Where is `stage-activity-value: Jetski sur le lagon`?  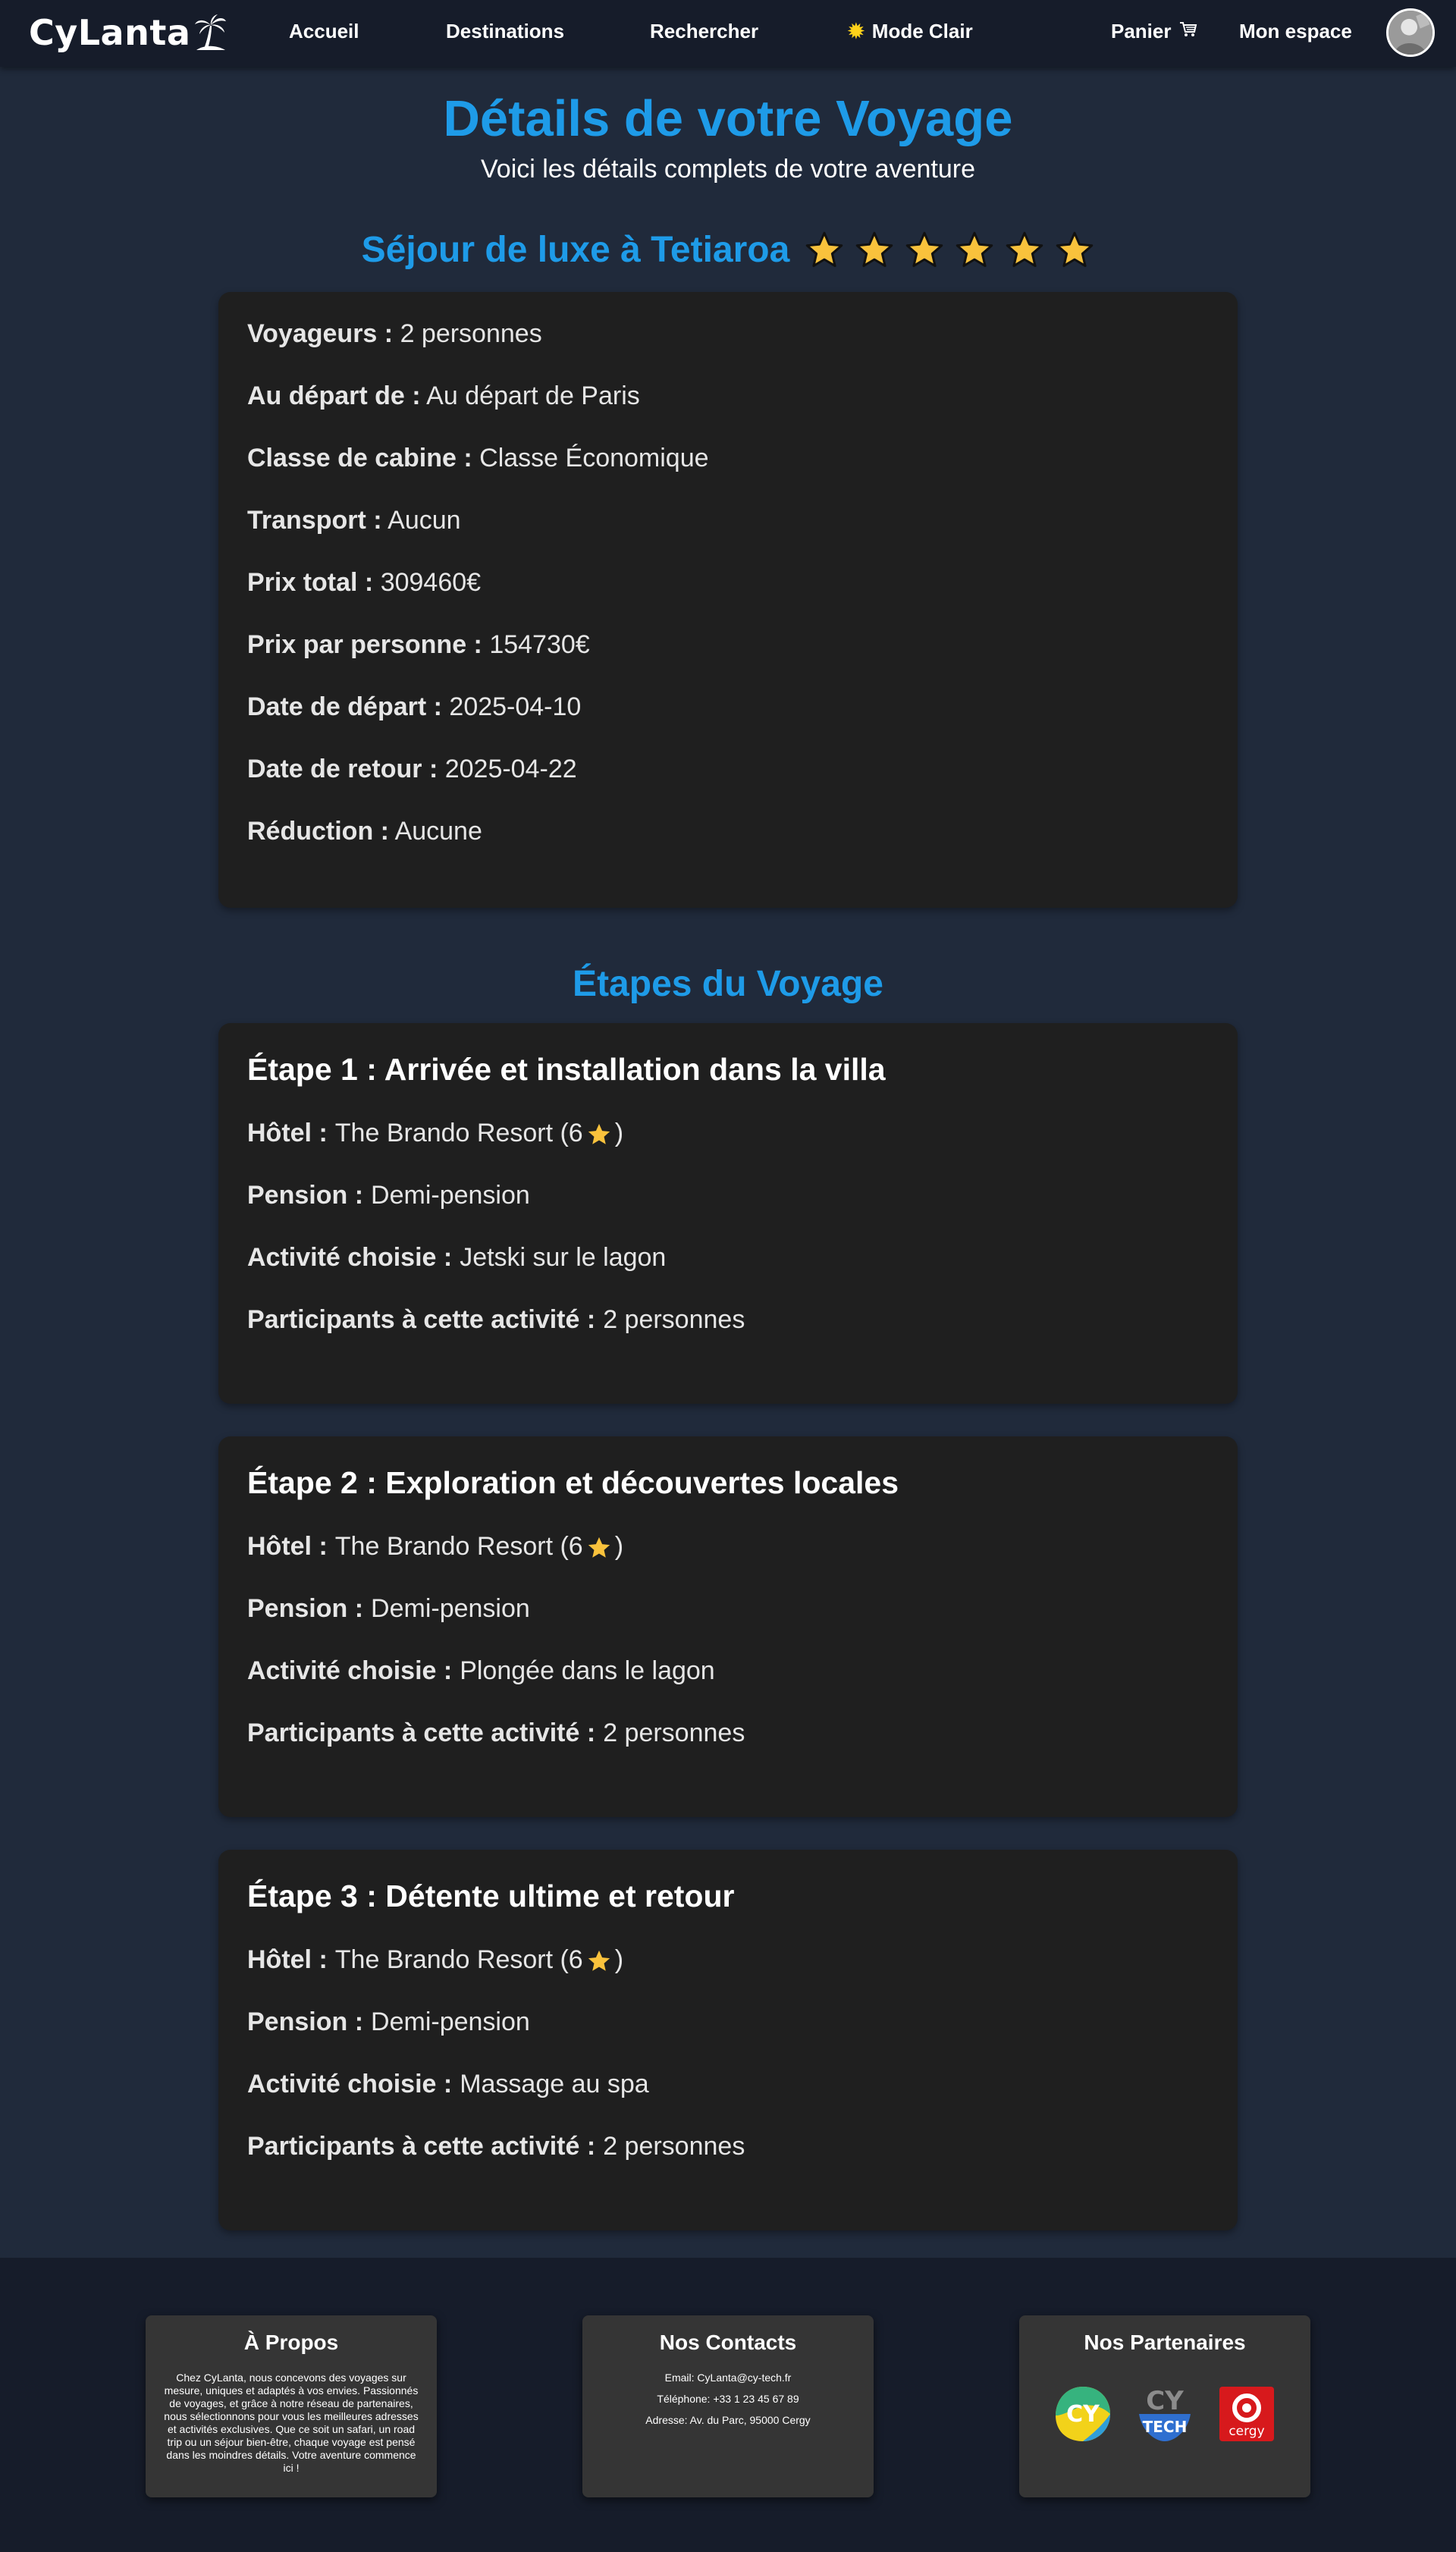 stage-activity-value: Jetski sur le lagon is located at coordinates (563, 1257).